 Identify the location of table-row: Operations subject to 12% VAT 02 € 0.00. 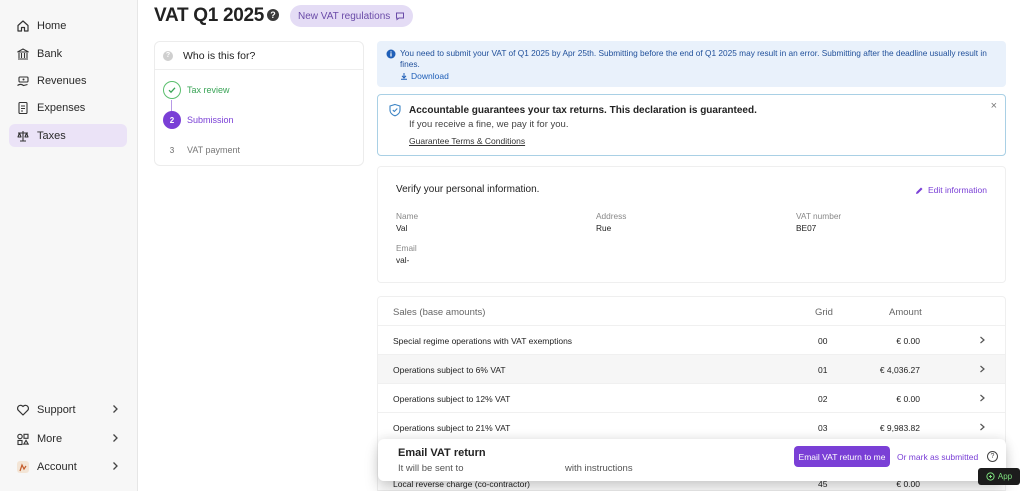
(691, 397).